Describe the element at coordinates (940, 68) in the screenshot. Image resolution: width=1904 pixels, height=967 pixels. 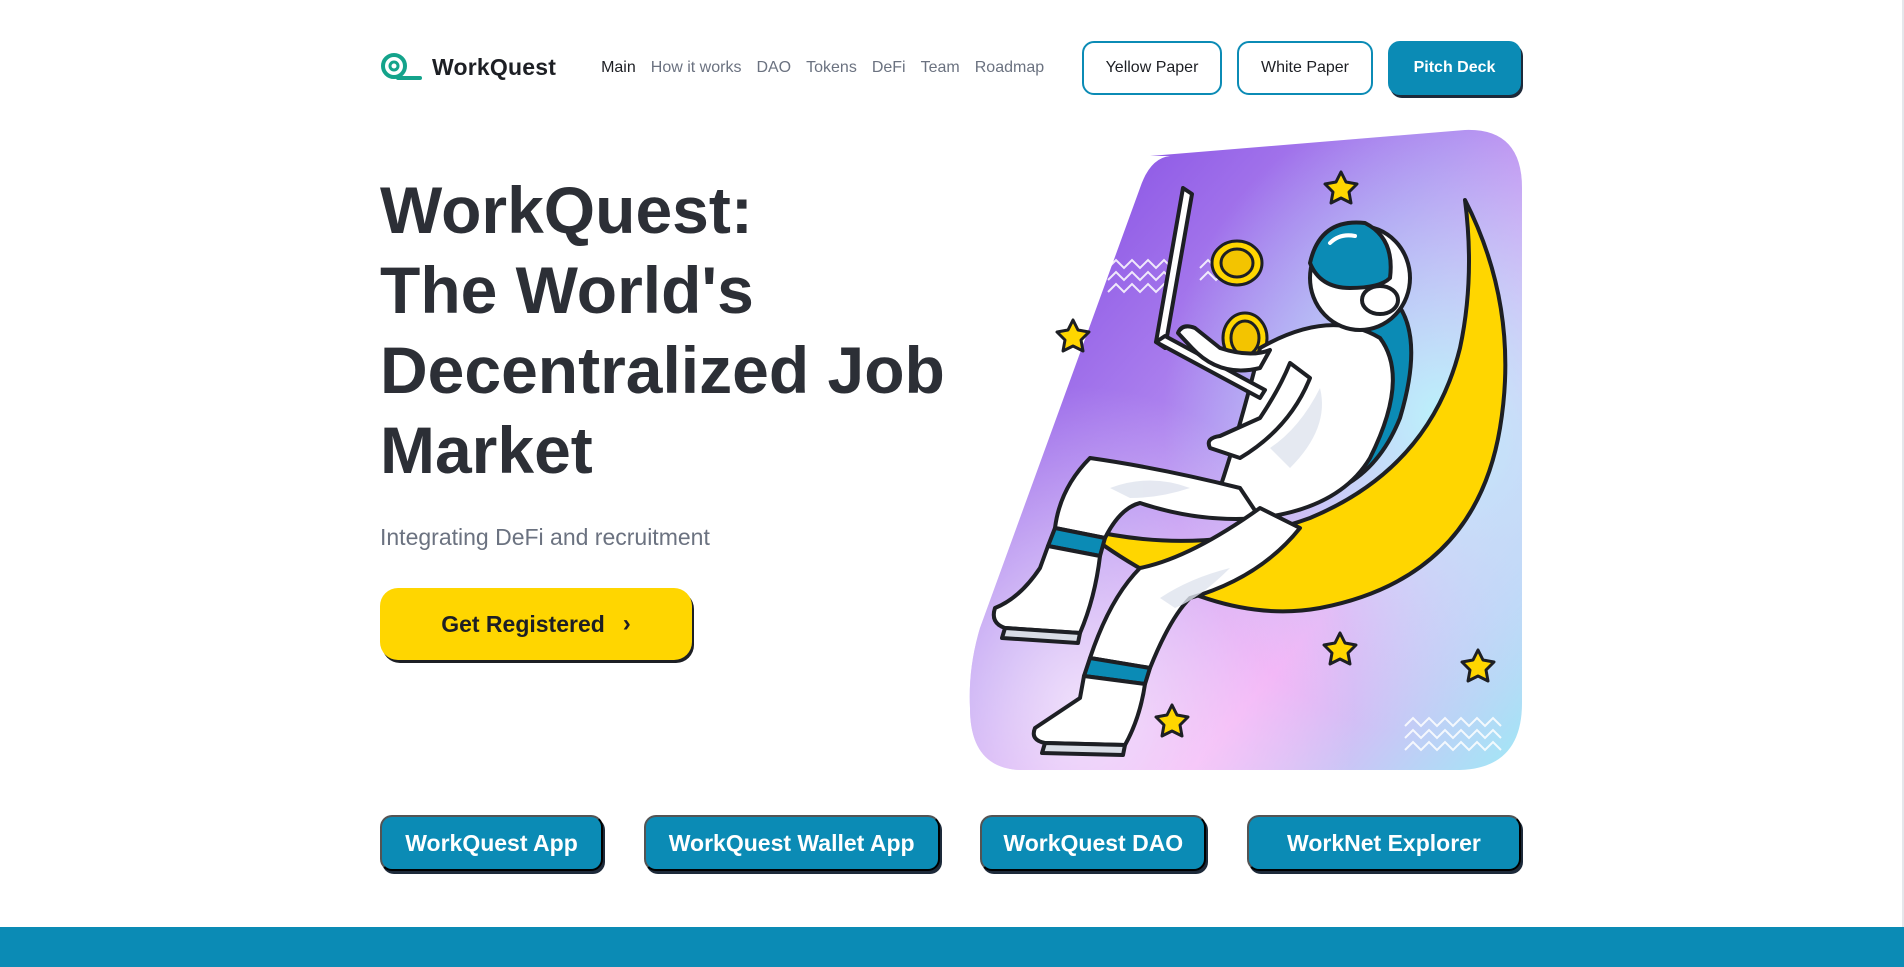
I see `nav-item-team: Team` at that location.